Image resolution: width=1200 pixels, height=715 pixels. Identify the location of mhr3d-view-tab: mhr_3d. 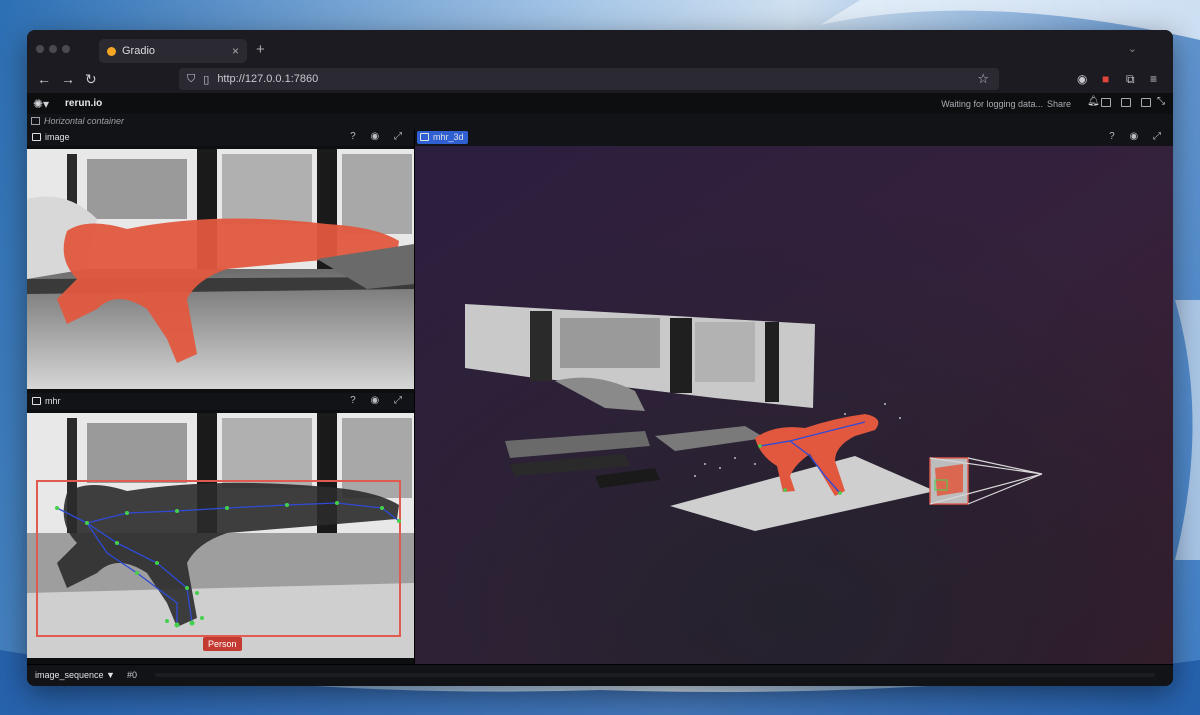
(442, 137).